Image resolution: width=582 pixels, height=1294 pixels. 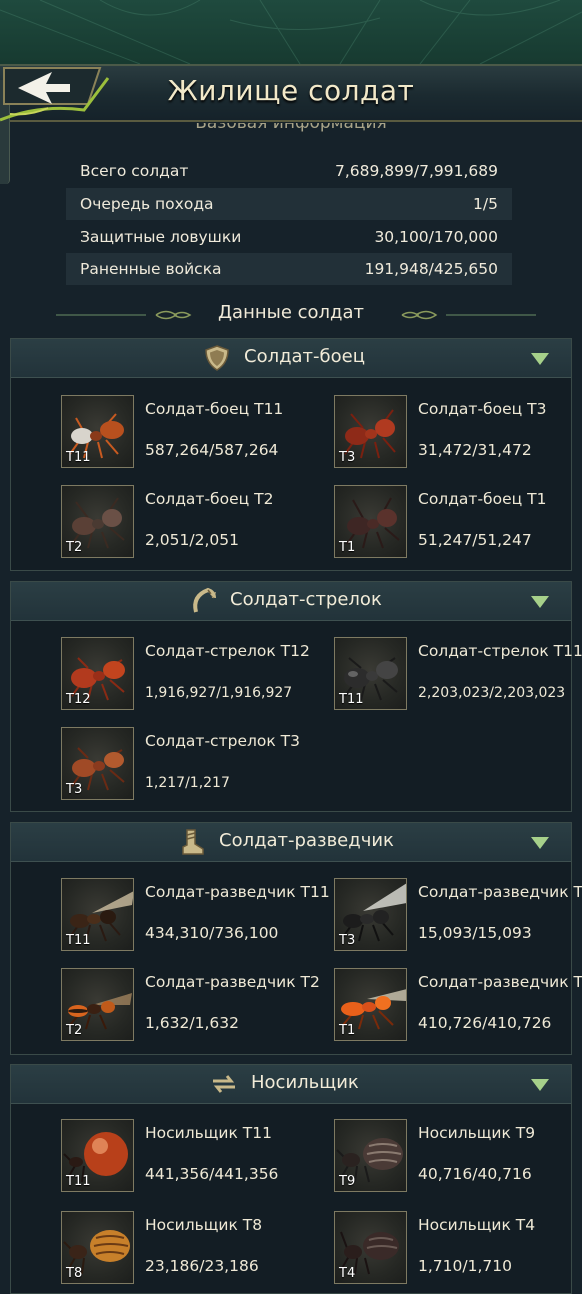 What do you see at coordinates (458, 1251) in the screenshot?
I see `unit-card: T4 Носильщик T4 1,710/1,710` at bounding box center [458, 1251].